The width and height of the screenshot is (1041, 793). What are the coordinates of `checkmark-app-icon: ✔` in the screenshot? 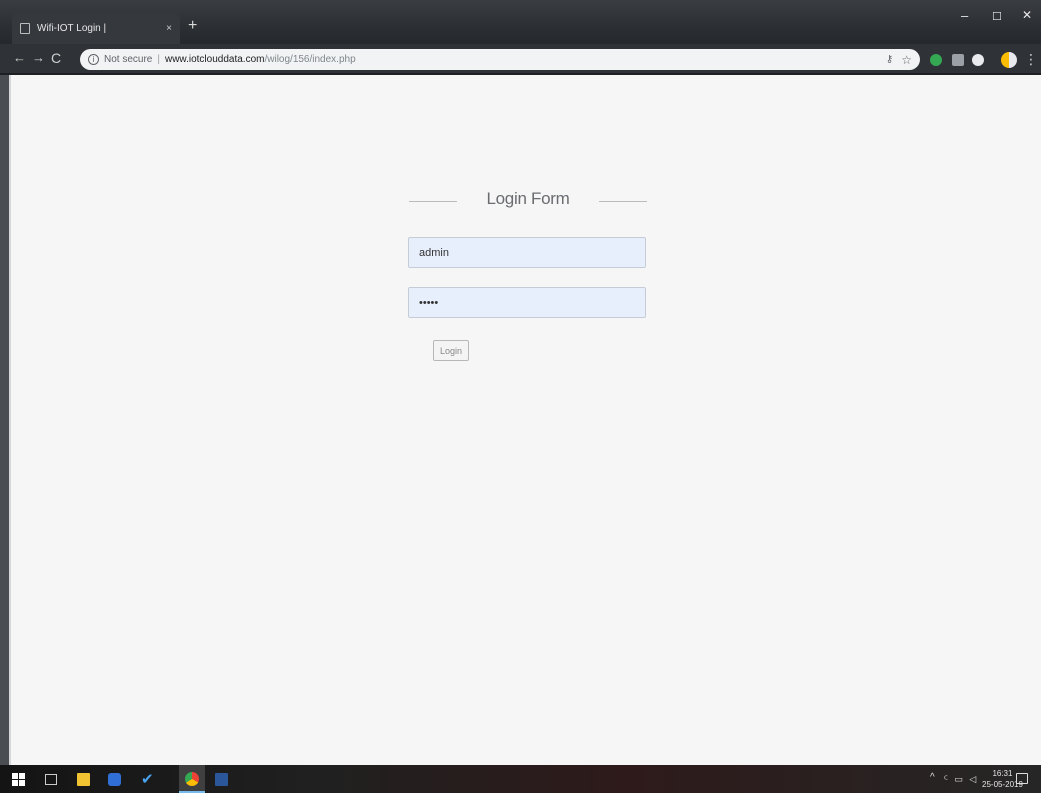 It's located at (147, 779).